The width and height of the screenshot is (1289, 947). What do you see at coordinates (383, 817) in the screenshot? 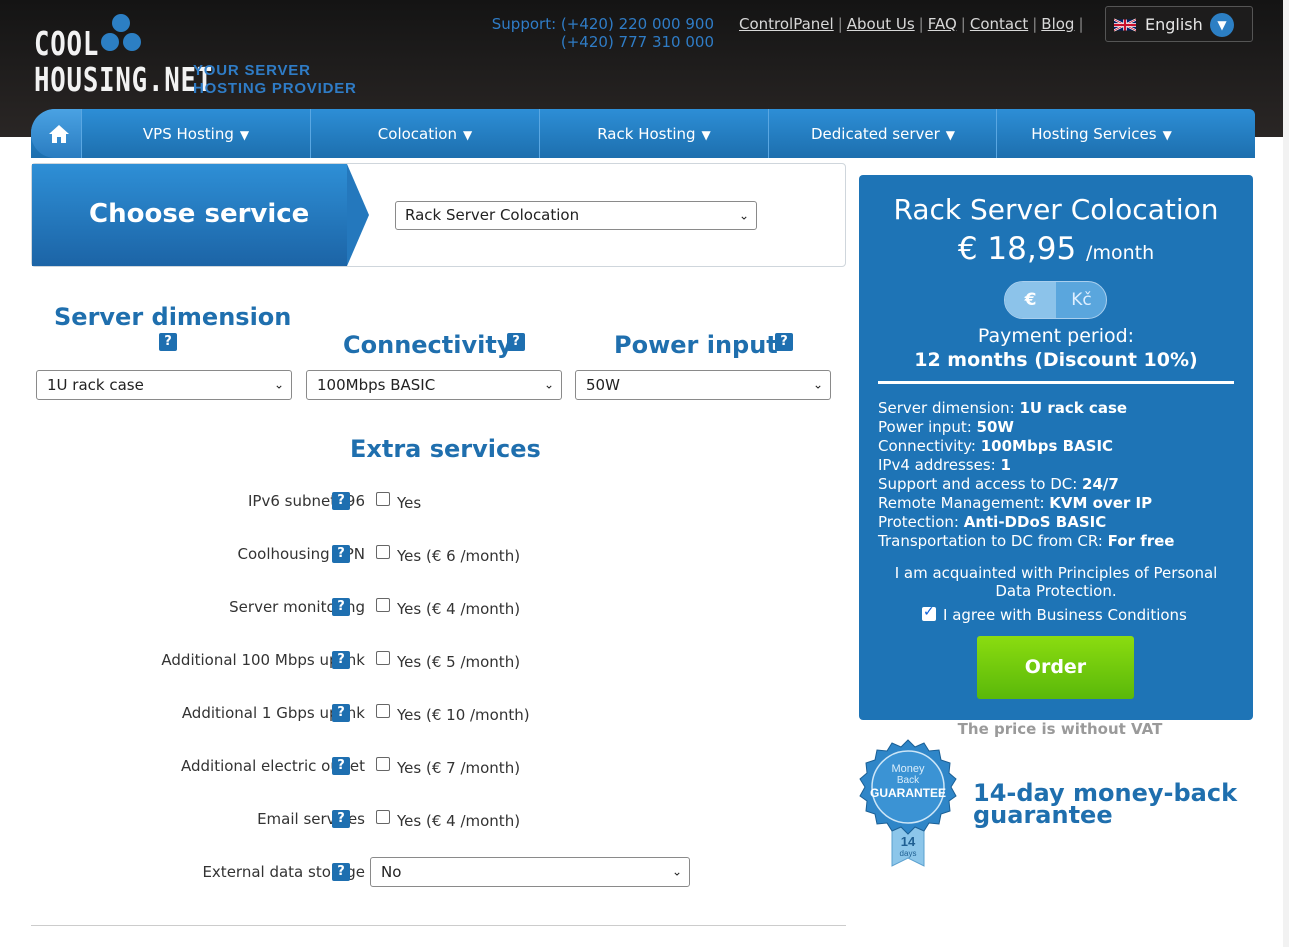
I see `extra-checkbox-email` at bounding box center [383, 817].